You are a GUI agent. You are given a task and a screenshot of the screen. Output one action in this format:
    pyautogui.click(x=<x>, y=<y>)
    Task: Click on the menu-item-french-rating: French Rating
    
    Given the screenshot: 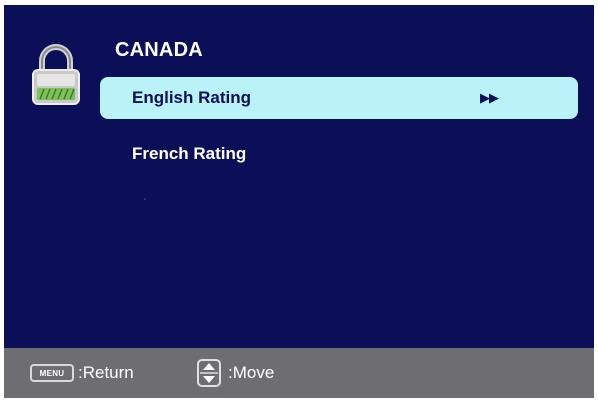 What is the action you would take?
    pyautogui.click(x=339, y=154)
    